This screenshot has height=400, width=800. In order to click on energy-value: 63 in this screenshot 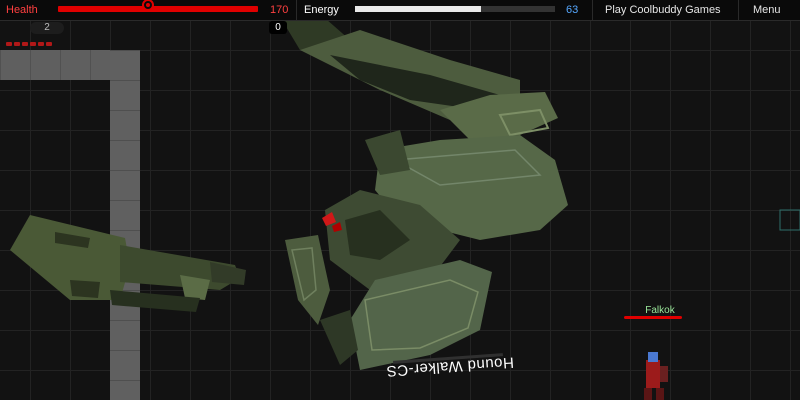, I will do `click(572, 10)`.